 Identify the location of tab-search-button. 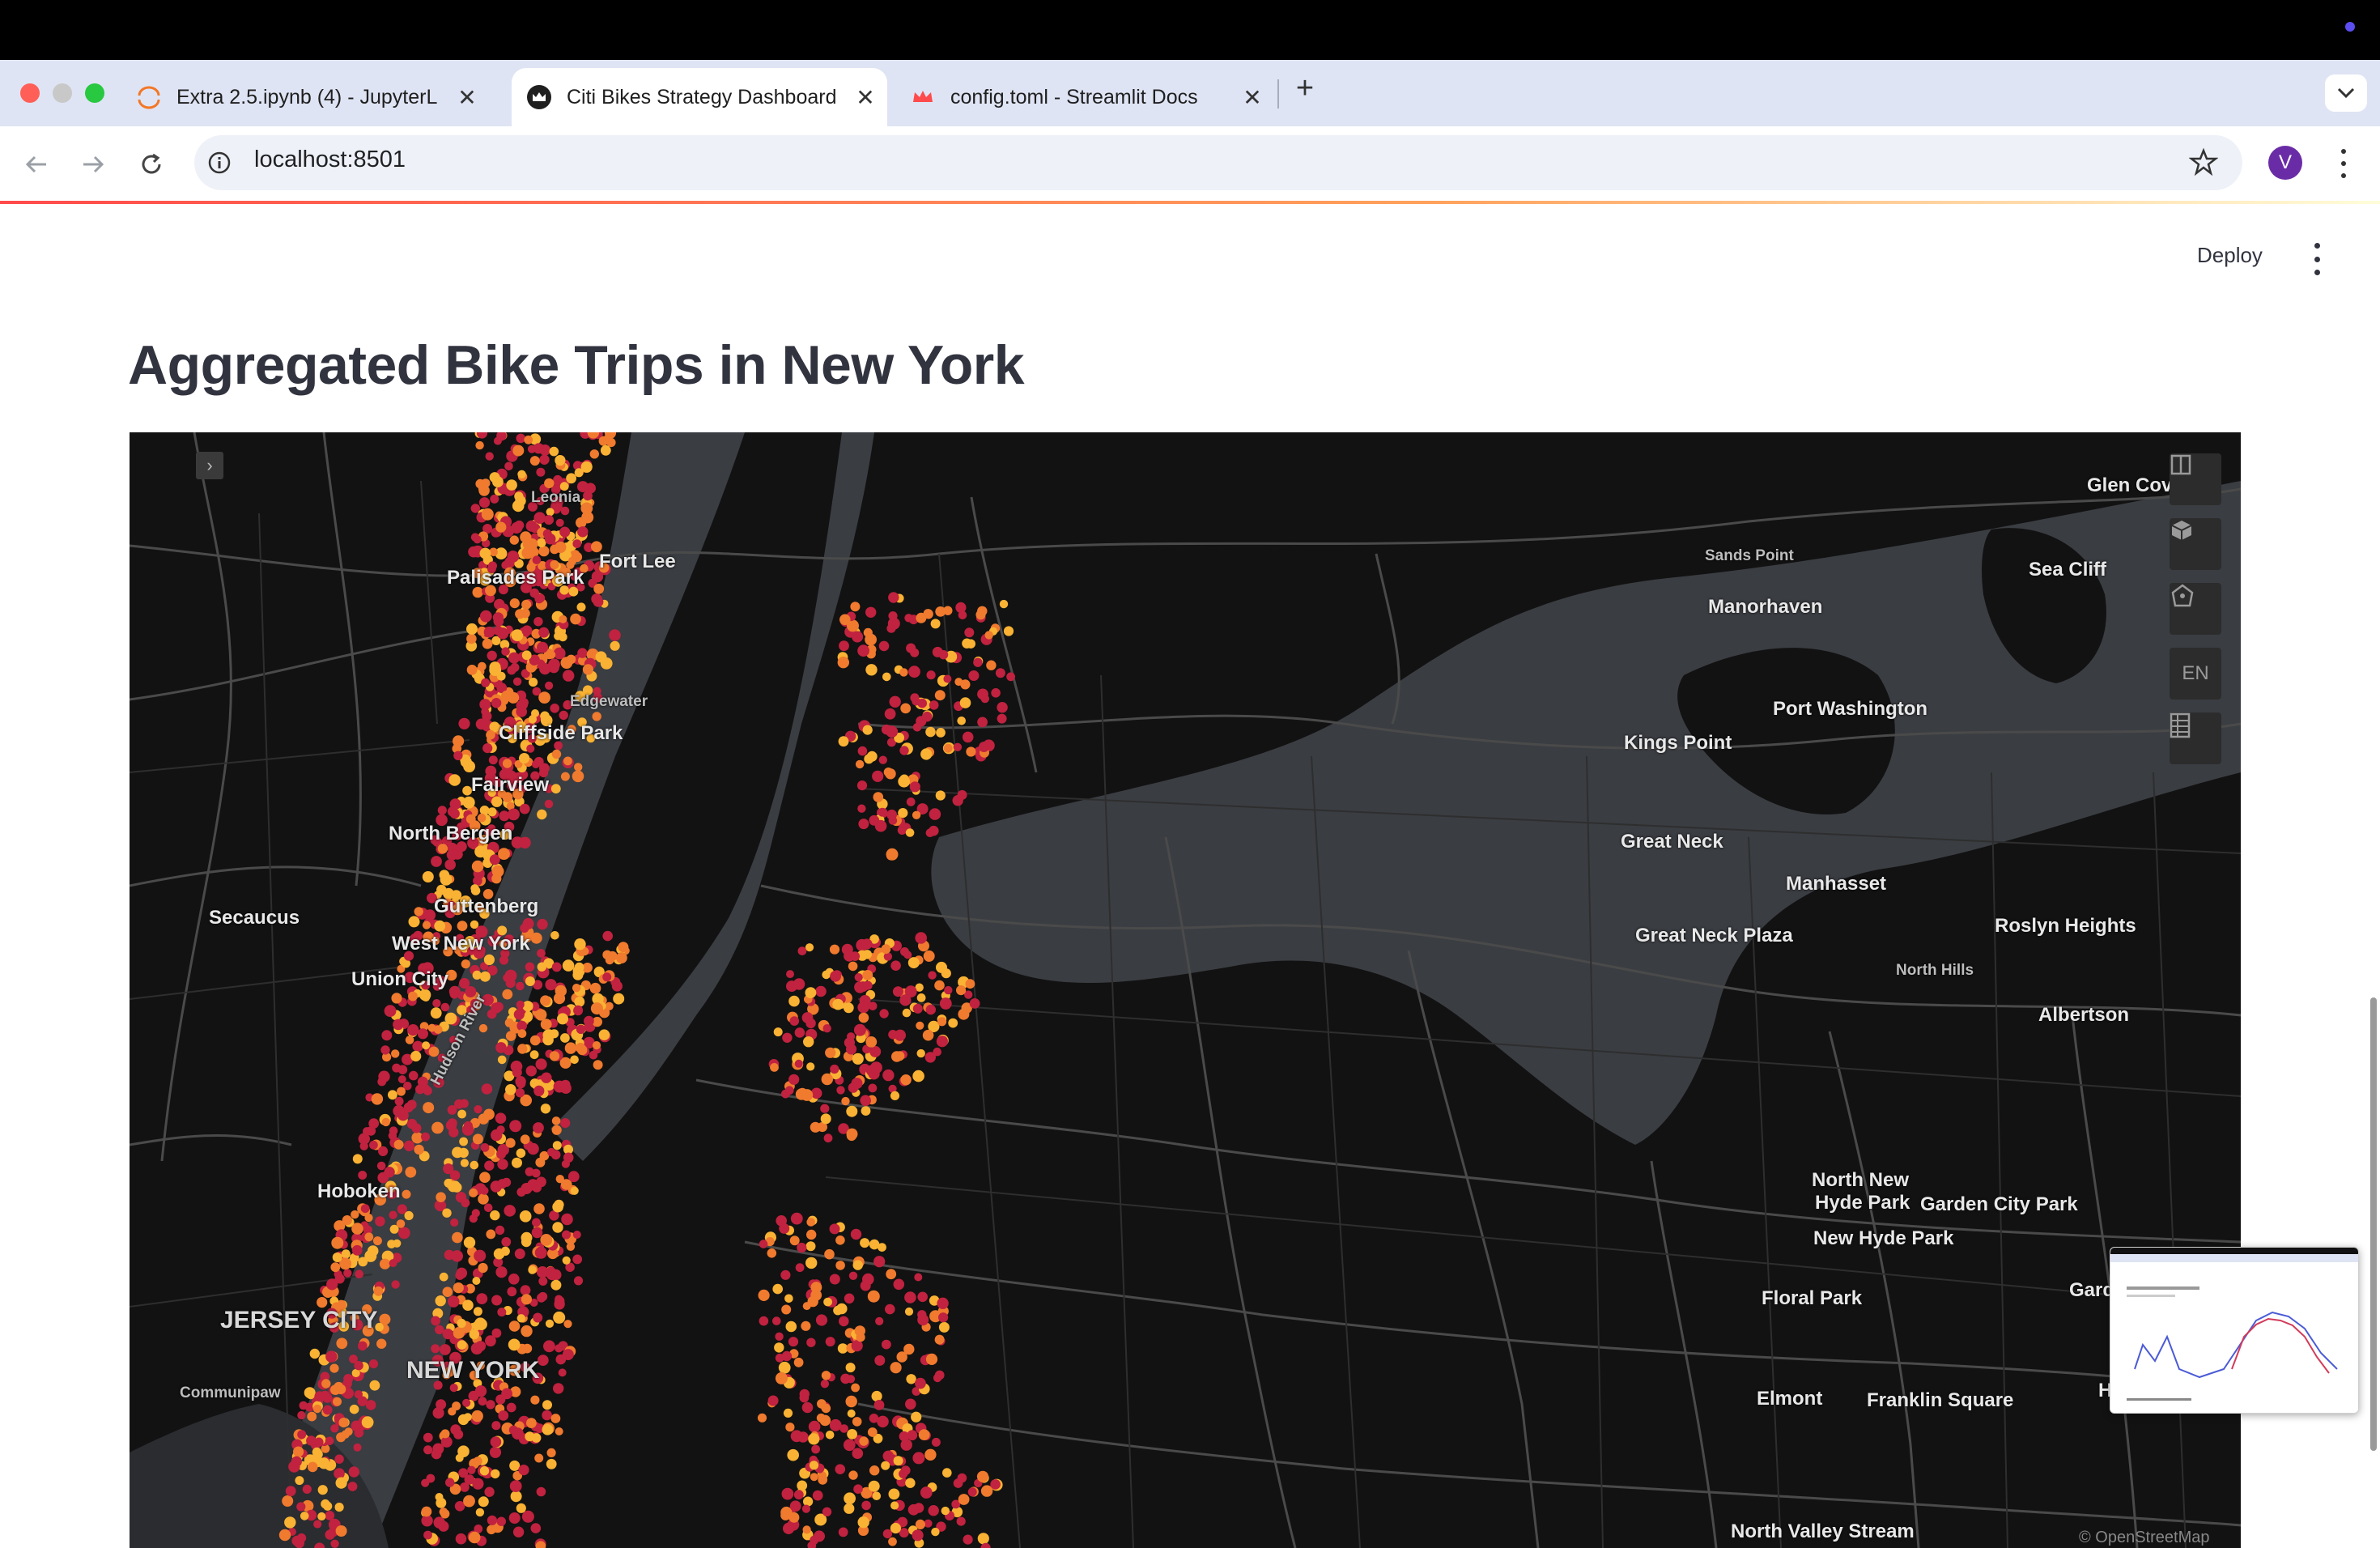
(2346, 93).